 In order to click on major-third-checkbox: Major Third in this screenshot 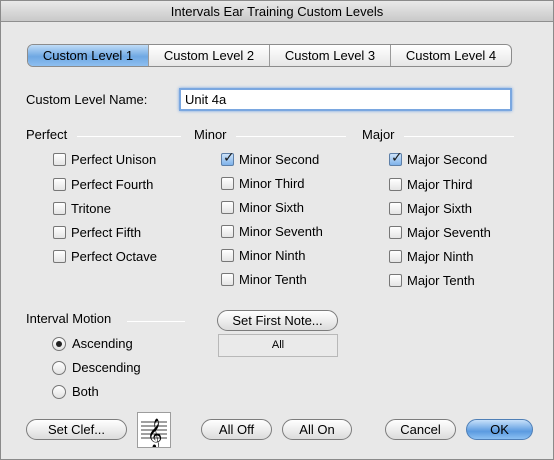, I will do `click(431, 184)`.